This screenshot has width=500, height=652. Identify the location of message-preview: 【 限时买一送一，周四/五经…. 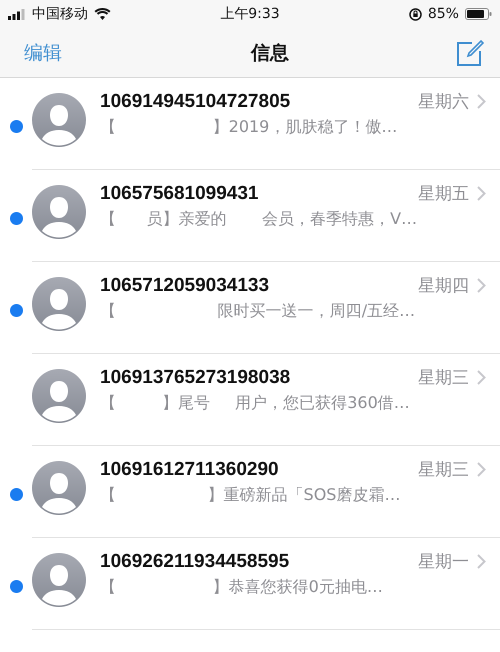
(258, 311).